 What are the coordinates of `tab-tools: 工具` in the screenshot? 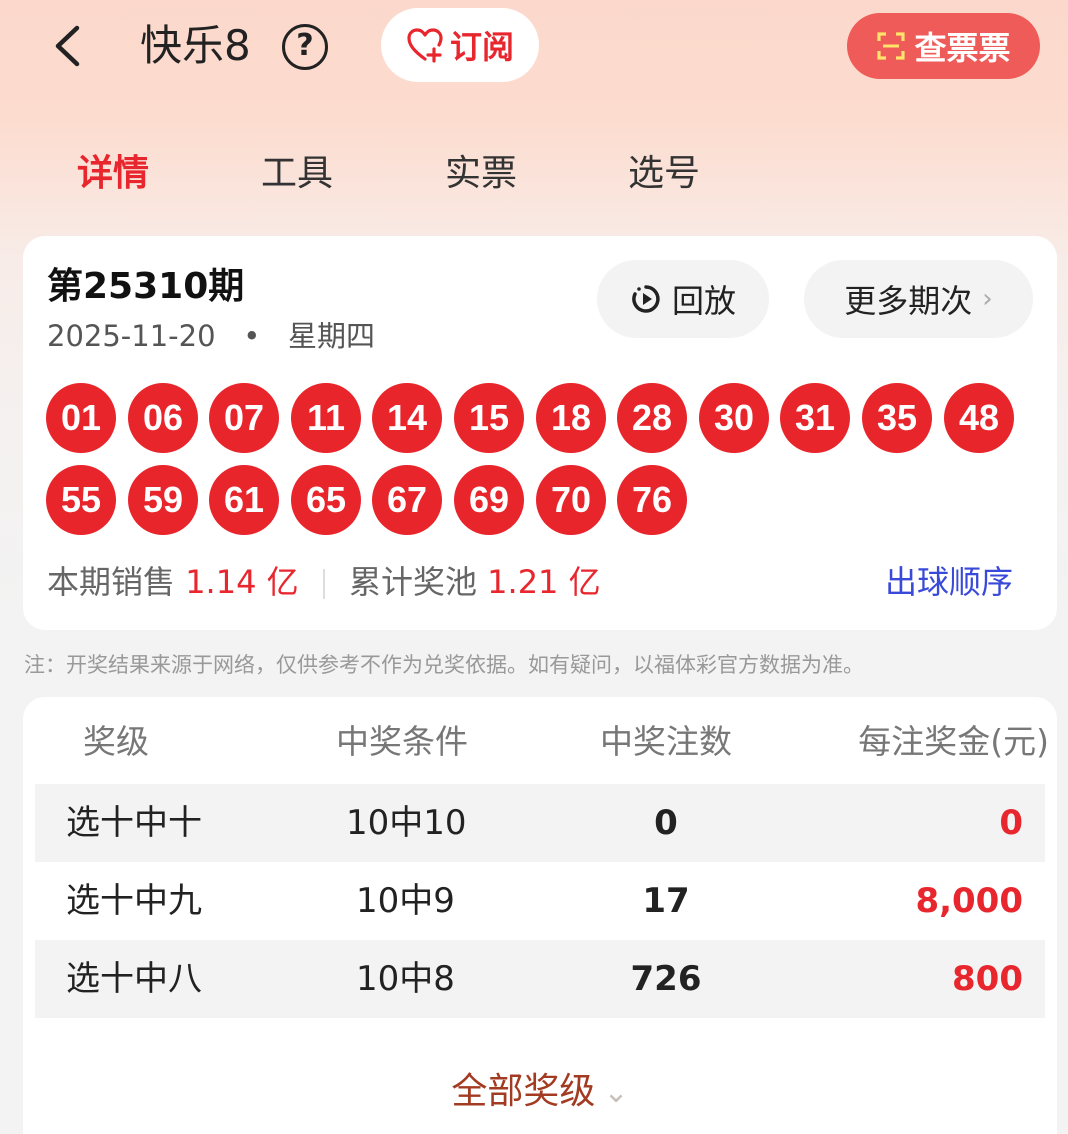 It's located at (297, 174).